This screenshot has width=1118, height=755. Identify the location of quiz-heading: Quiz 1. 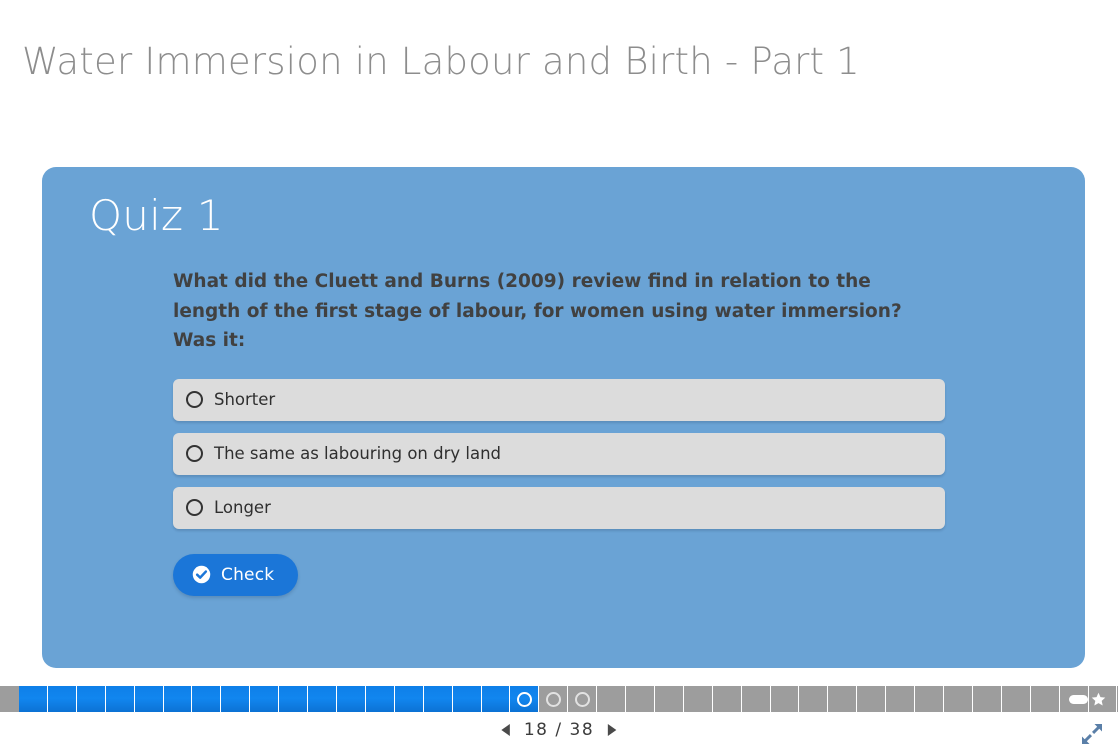
(156, 215).